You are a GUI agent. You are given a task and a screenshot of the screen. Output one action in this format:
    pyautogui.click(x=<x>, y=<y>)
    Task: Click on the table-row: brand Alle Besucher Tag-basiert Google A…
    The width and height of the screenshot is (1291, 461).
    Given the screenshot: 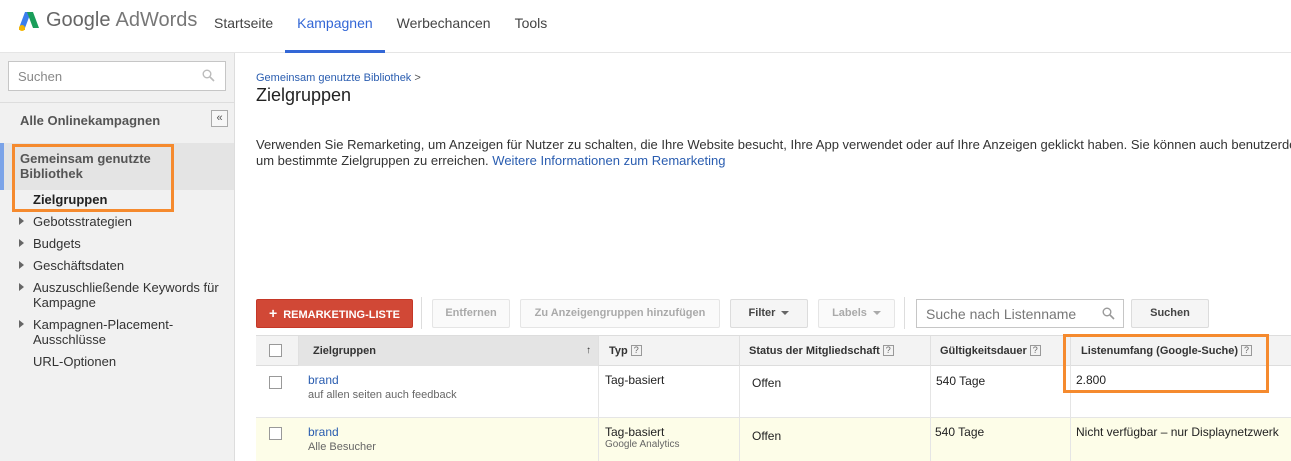 What is the action you would take?
    pyautogui.click(x=773, y=439)
    